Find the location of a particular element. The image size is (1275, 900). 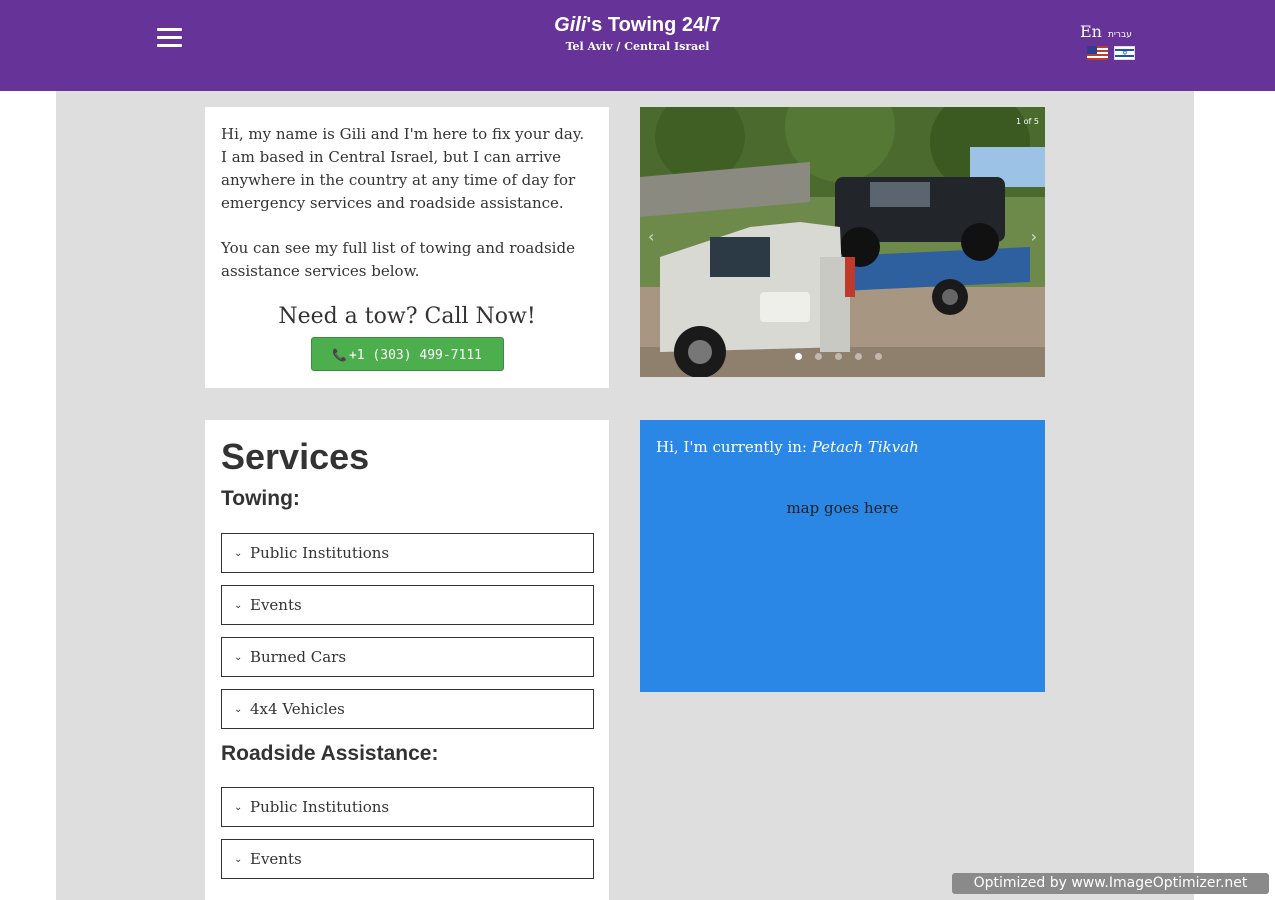

map-placeholder: map goes here is located at coordinates (842, 508).